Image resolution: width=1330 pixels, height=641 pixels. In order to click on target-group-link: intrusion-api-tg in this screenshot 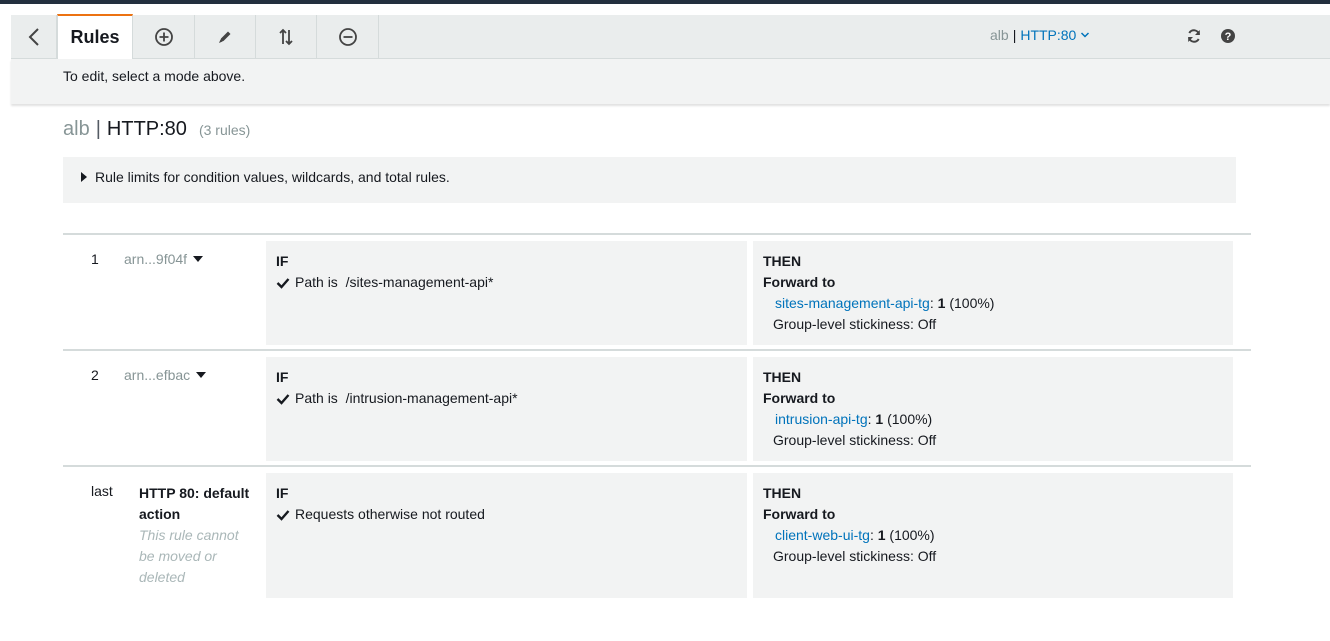, I will do `click(821, 419)`.